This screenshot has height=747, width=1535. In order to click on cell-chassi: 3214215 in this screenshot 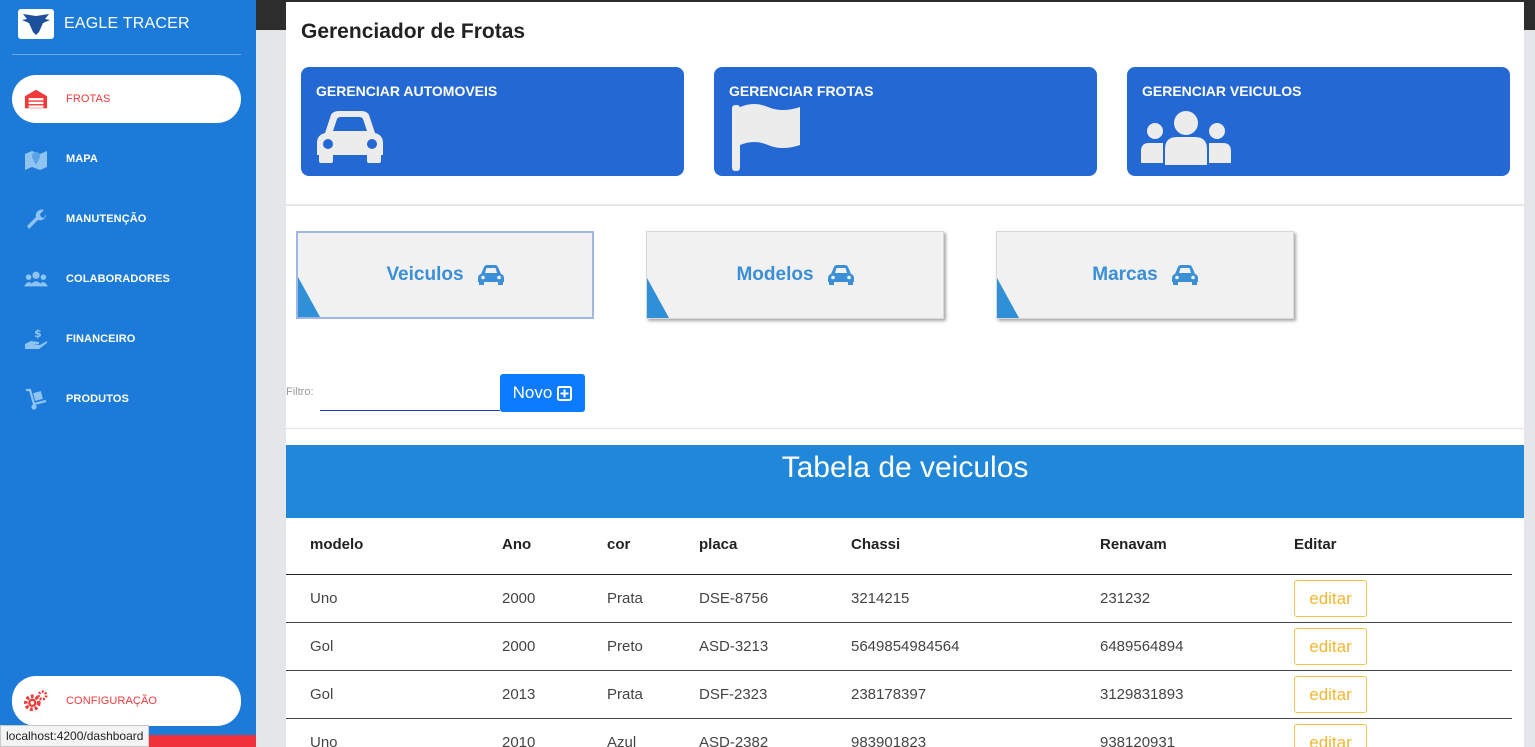, I will do `click(880, 598)`.